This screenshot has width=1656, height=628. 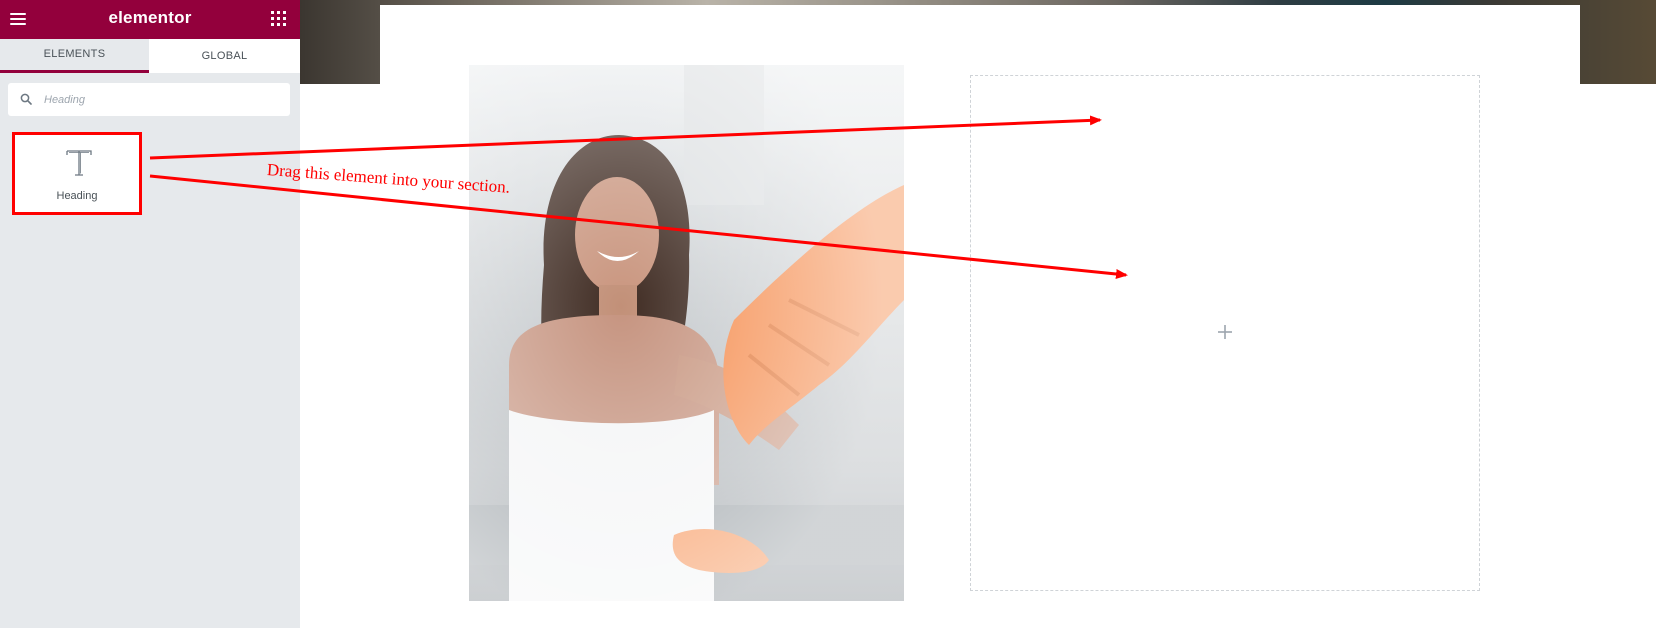 What do you see at coordinates (18, 19) in the screenshot?
I see `hamburger-menu-icon` at bounding box center [18, 19].